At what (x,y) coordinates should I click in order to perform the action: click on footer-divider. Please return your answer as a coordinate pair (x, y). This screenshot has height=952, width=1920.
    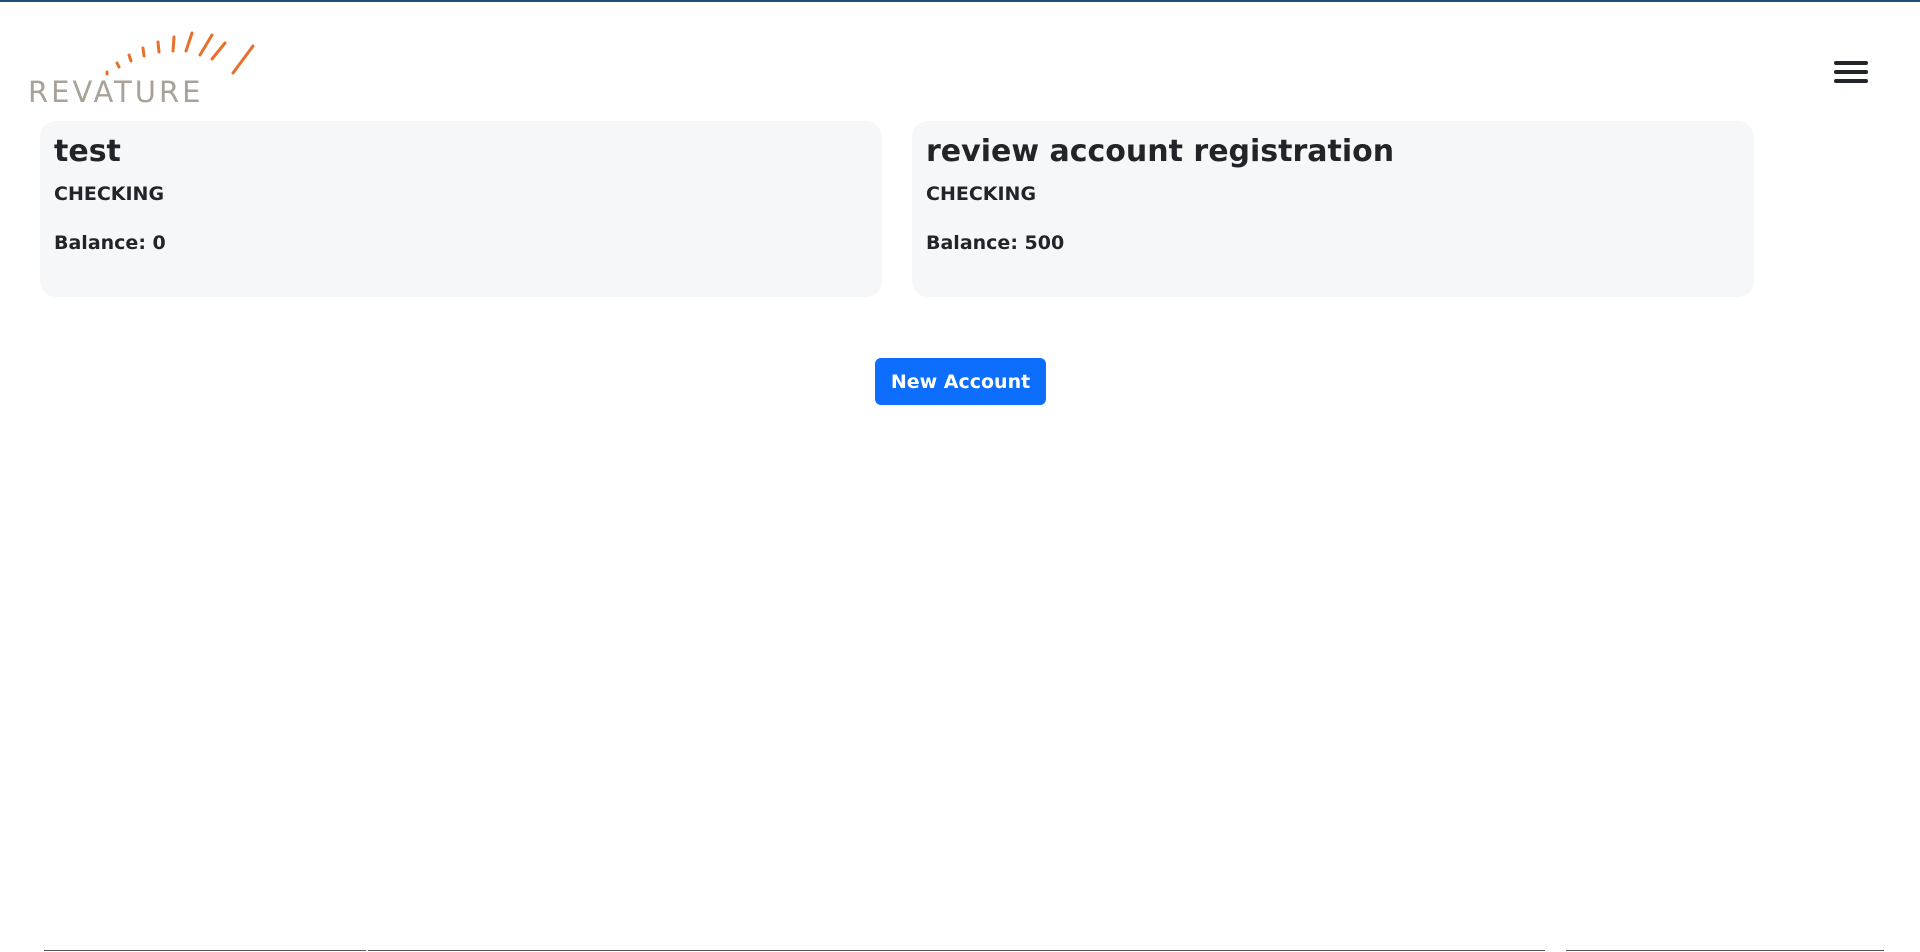
    Looking at the image, I should click on (960, 950).